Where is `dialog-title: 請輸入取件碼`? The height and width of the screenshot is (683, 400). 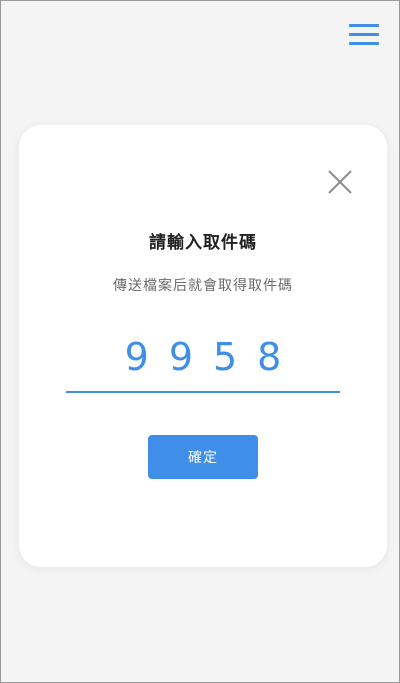
dialog-title: 請輸入取件碼 is located at coordinates (203, 243).